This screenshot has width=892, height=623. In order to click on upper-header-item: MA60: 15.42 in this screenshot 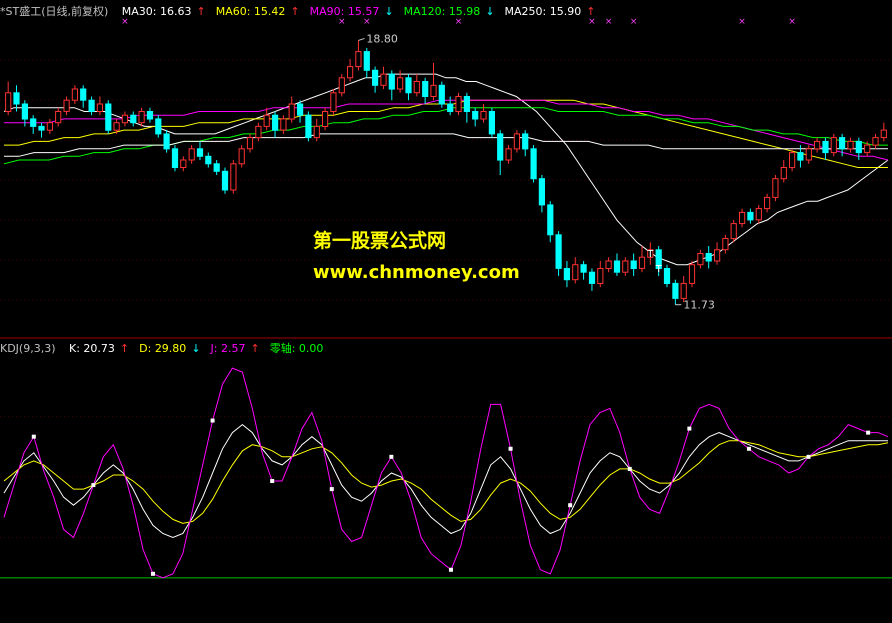, I will do `click(250, 11)`.